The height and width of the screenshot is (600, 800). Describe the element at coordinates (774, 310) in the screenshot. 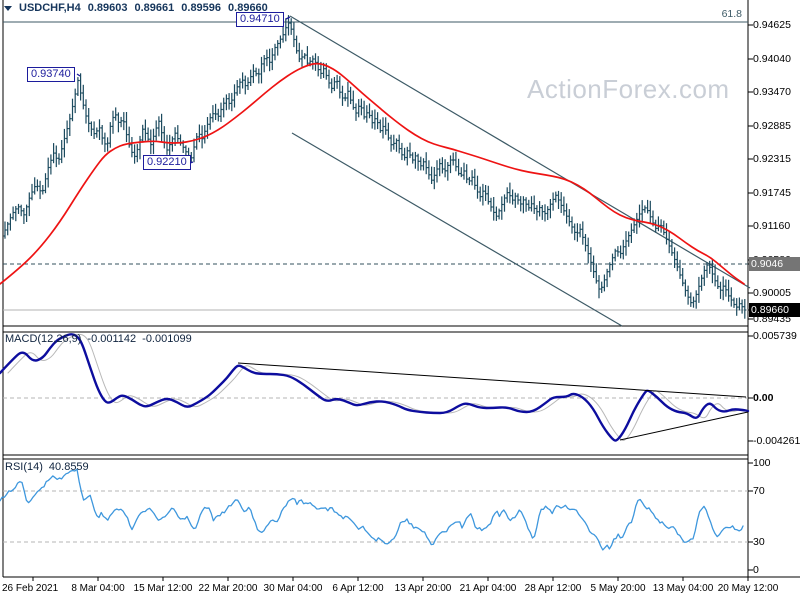

I see `current-price-tag: 0.89660` at that location.